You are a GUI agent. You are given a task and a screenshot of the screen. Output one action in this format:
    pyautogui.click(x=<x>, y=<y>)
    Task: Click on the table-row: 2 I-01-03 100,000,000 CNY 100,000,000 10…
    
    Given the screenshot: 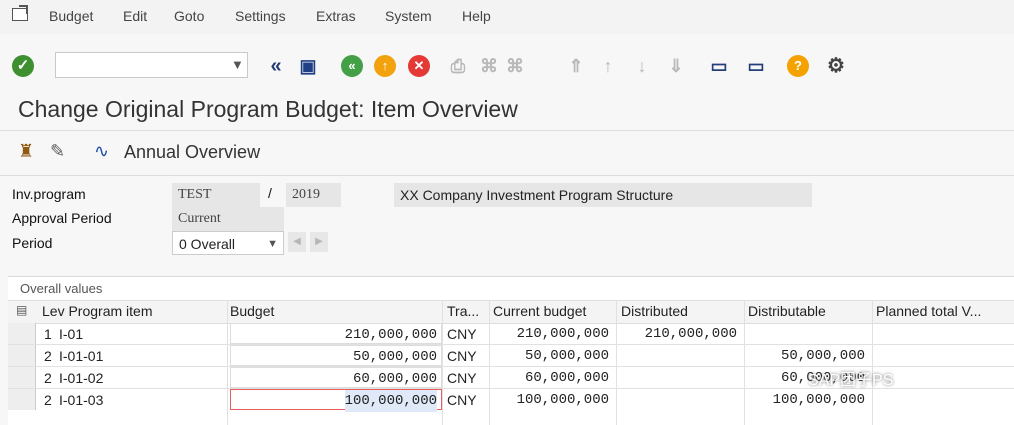 What is the action you would take?
    pyautogui.click(x=511, y=400)
    